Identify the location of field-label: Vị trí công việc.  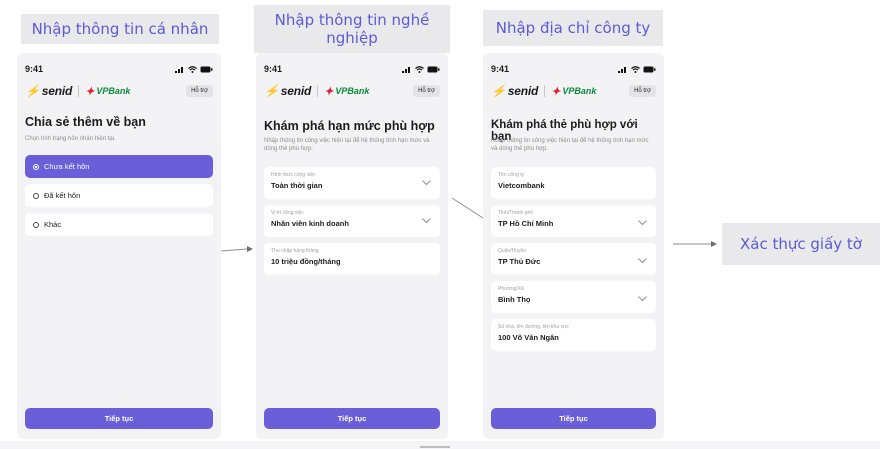
(287, 213).